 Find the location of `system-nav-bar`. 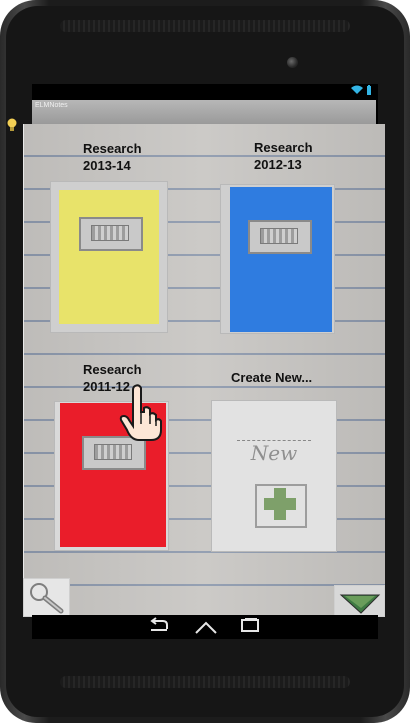

system-nav-bar is located at coordinates (205, 627).